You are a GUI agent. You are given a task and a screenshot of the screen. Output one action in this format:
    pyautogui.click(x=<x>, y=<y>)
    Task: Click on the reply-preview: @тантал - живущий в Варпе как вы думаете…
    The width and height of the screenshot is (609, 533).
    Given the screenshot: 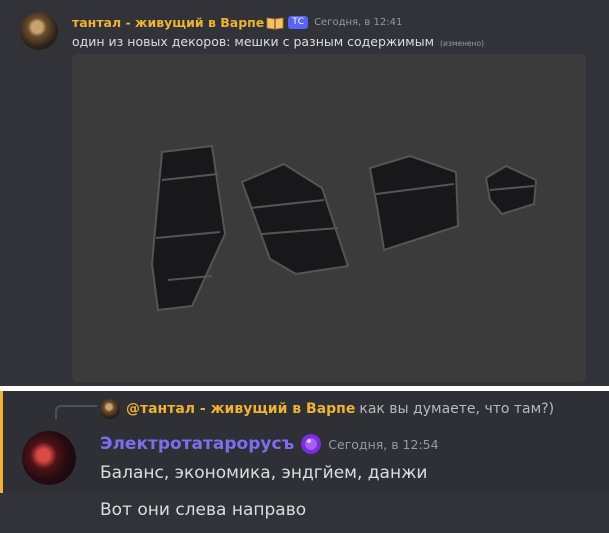 What is the action you would take?
    pyautogui.click(x=327, y=409)
    